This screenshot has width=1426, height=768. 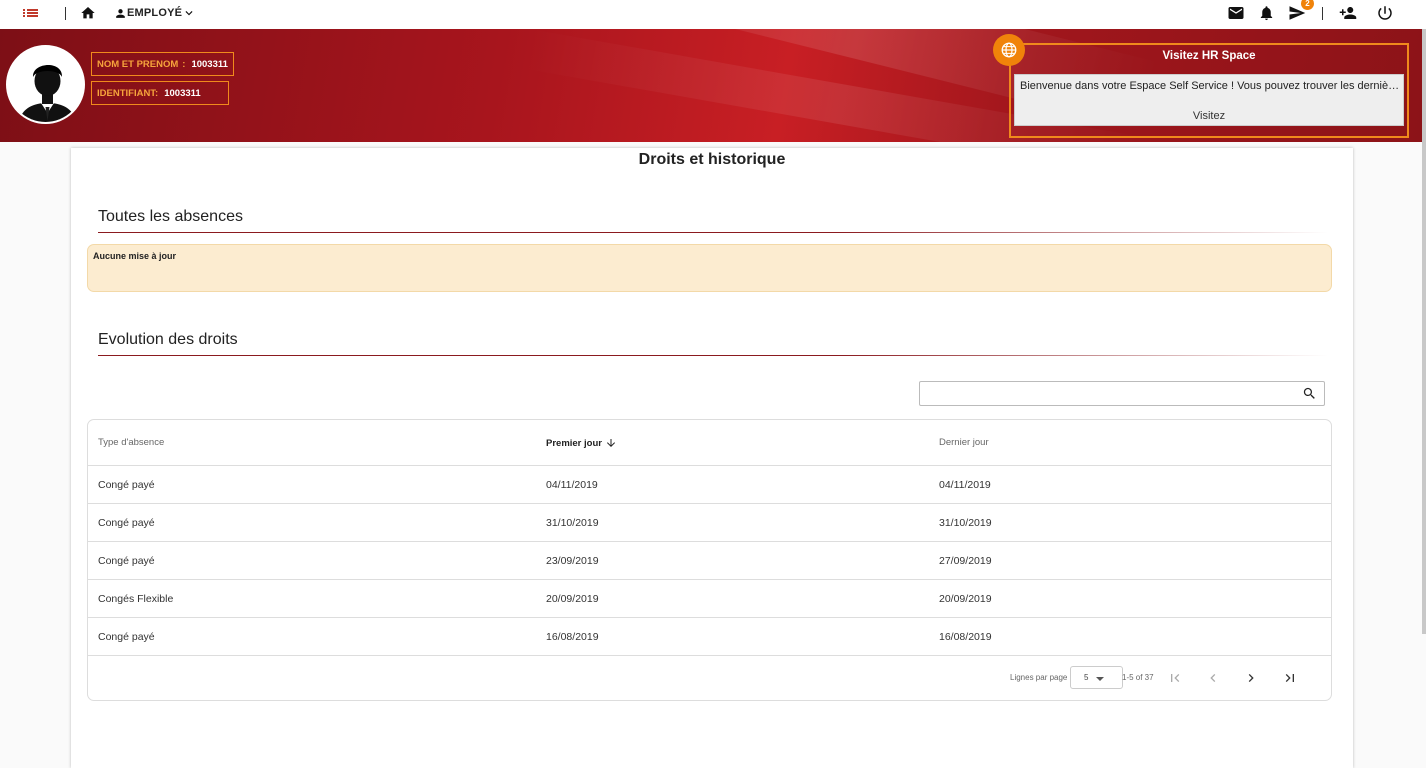 I want to click on column-header-type: Type d'absence, so click(x=131, y=442).